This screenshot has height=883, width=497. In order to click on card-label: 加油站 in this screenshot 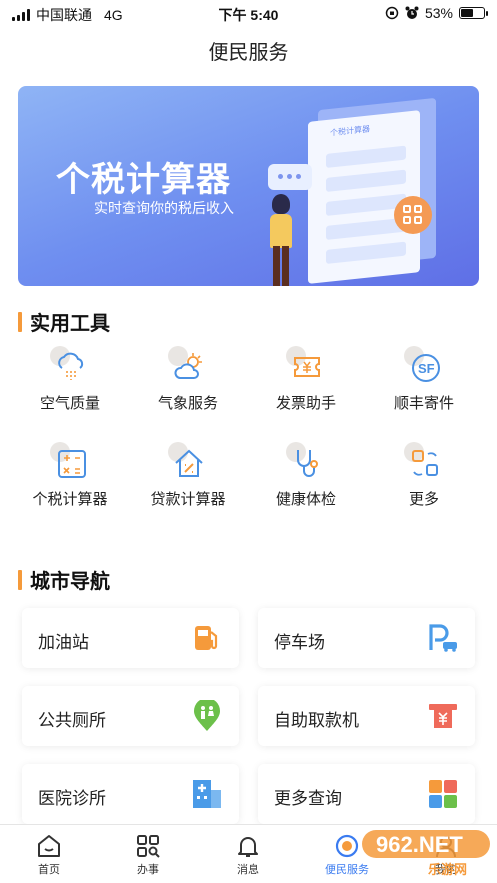, I will do `click(63, 642)`.